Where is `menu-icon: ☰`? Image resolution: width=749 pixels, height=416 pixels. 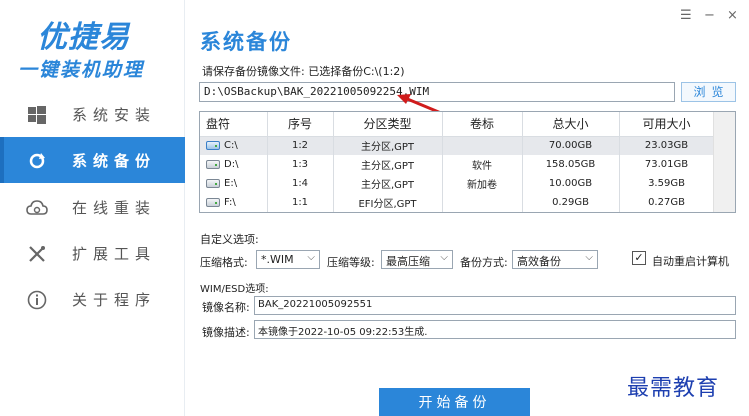
menu-icon: ☰ is located at coordinates (686, 15).